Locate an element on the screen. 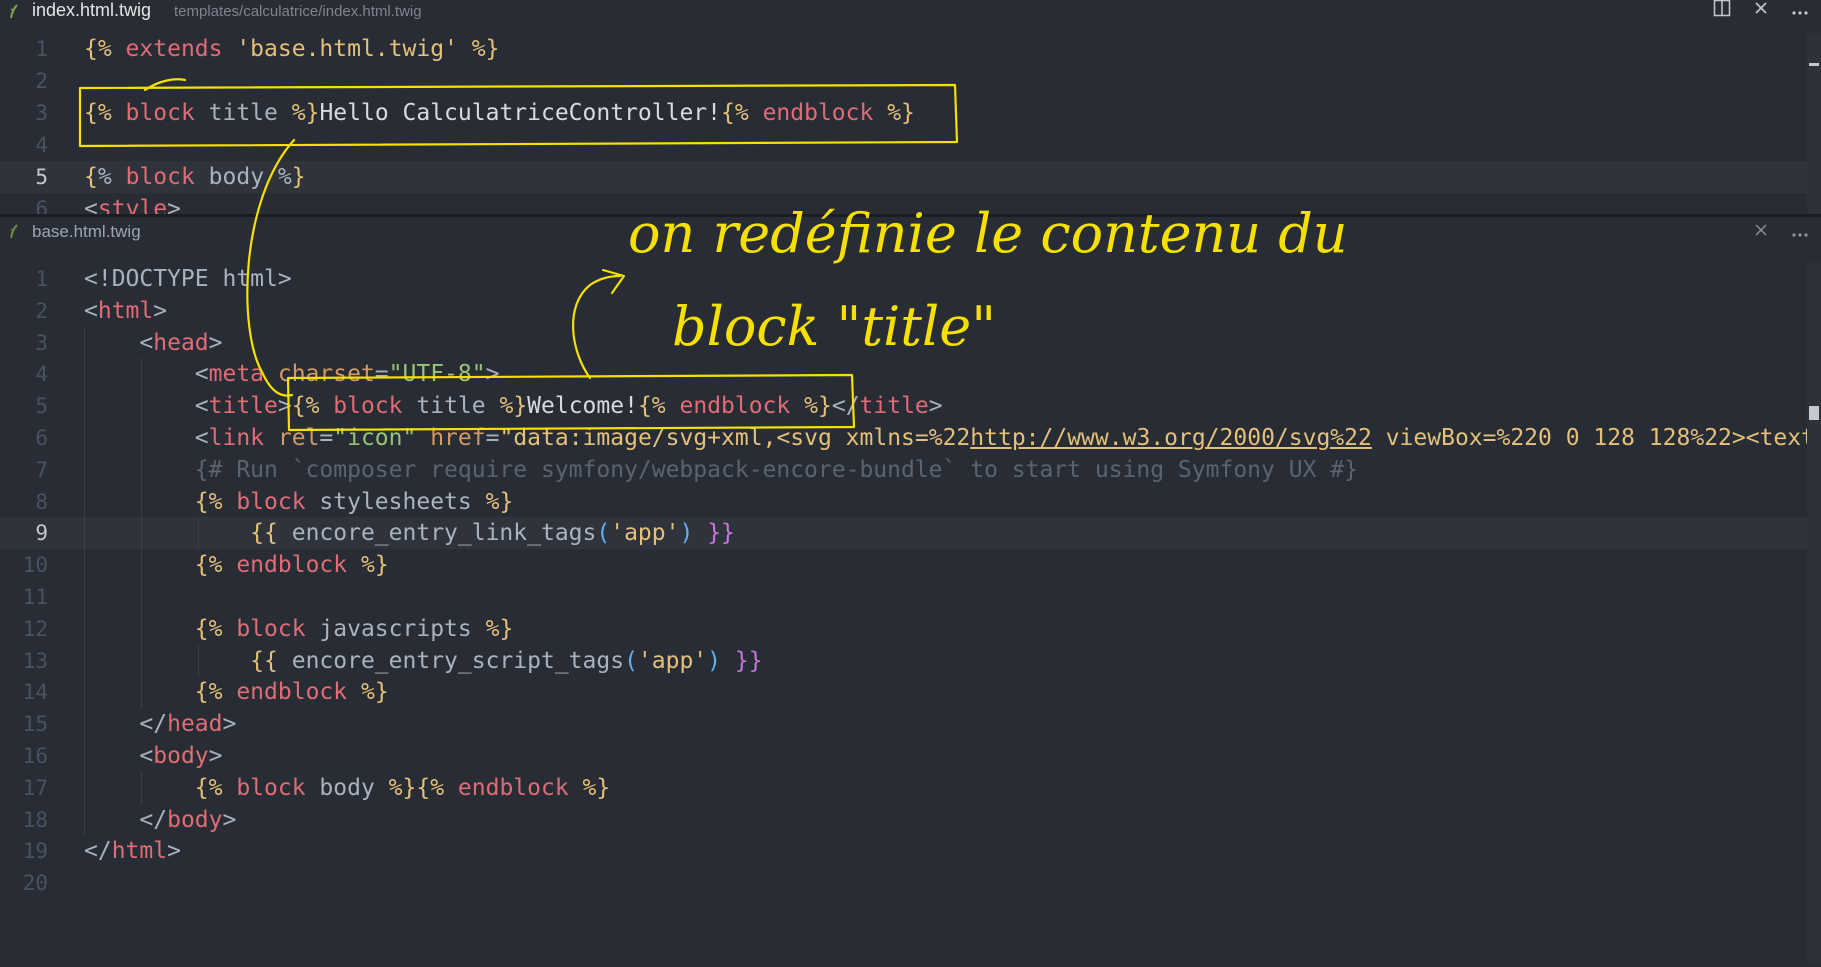 This screenshot has height=967, width=1821. code-token: html is located at coordinates (139, 851).